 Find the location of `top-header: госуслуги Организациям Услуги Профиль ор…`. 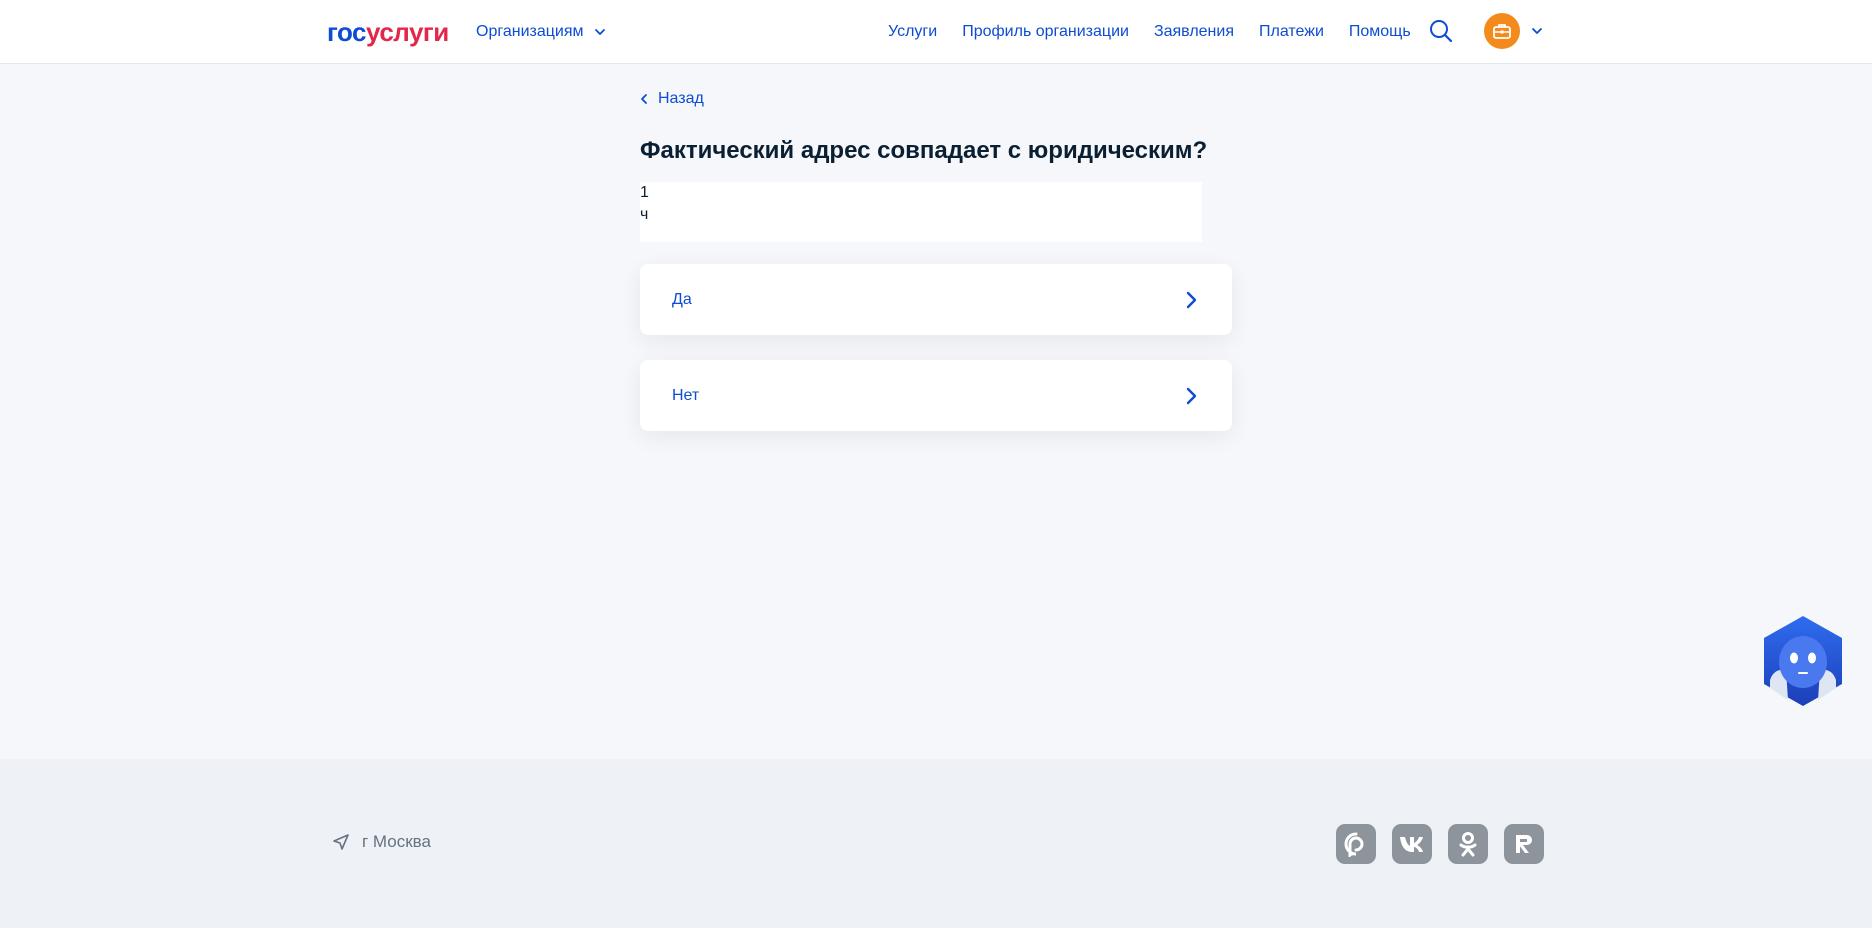

top-header: госуслуги Организациям Услуги Профиль ор… is located at coordinates (936, 32).